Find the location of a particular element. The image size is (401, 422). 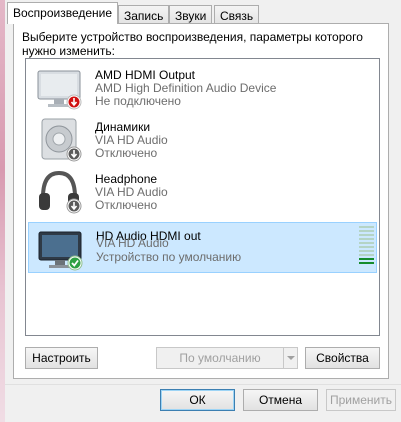

tab-sounds: Звуки is located at coordinates (191, 14).